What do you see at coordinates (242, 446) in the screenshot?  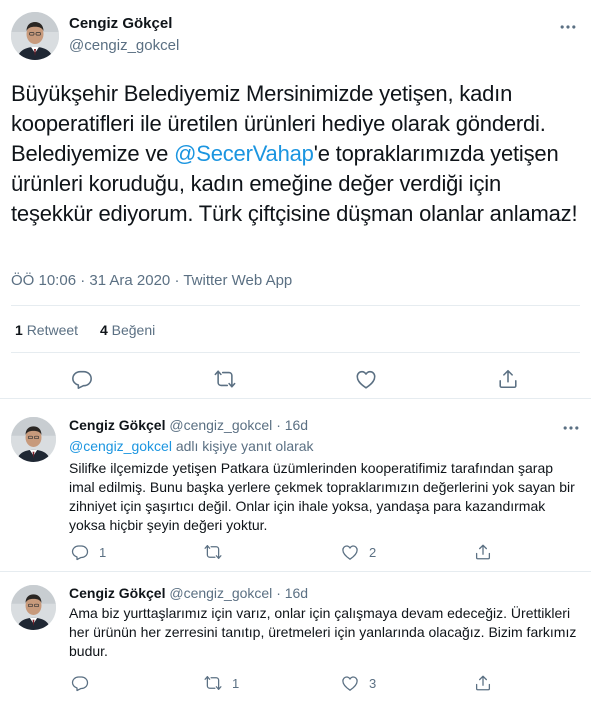 I see `replying-to-suffix: adlı kişiye yanıt olarak` at bounding box center [242, 446].